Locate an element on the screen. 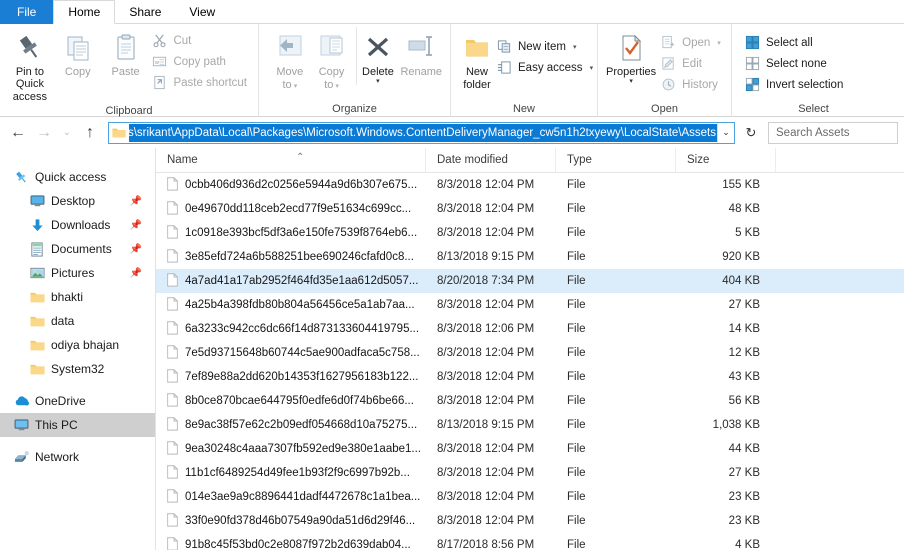 This screenshot has width=904, height=553. file-size-cell: 12 KB is located at coordinates (744, 353).